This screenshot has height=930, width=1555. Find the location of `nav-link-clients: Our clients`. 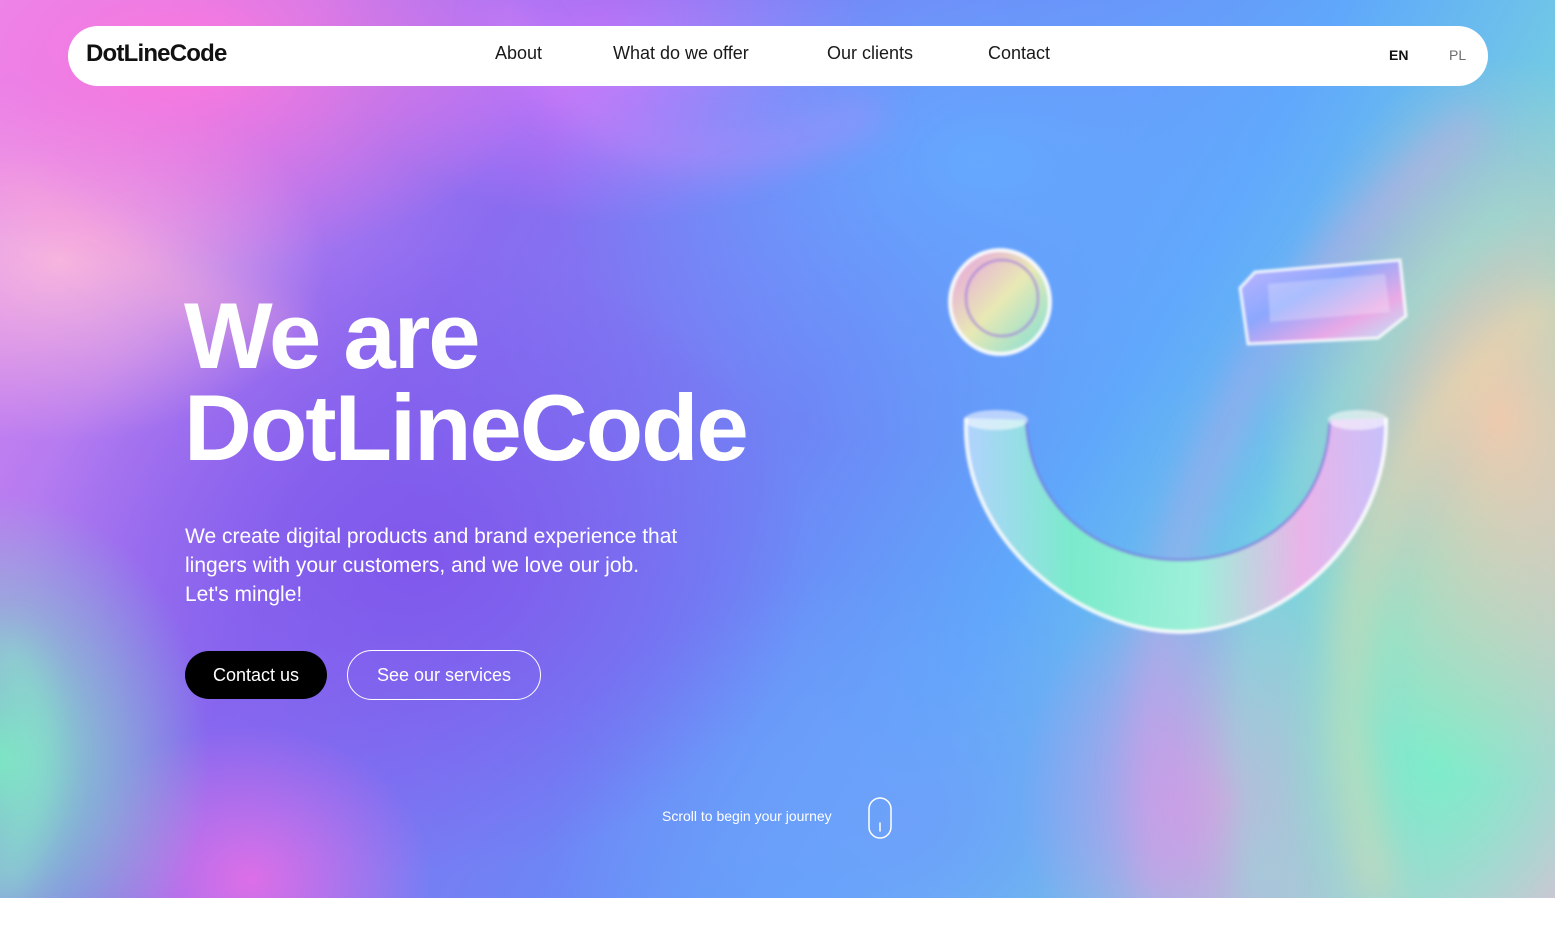

nav-link-clients: Our clients is located at coordinates (870, 53).